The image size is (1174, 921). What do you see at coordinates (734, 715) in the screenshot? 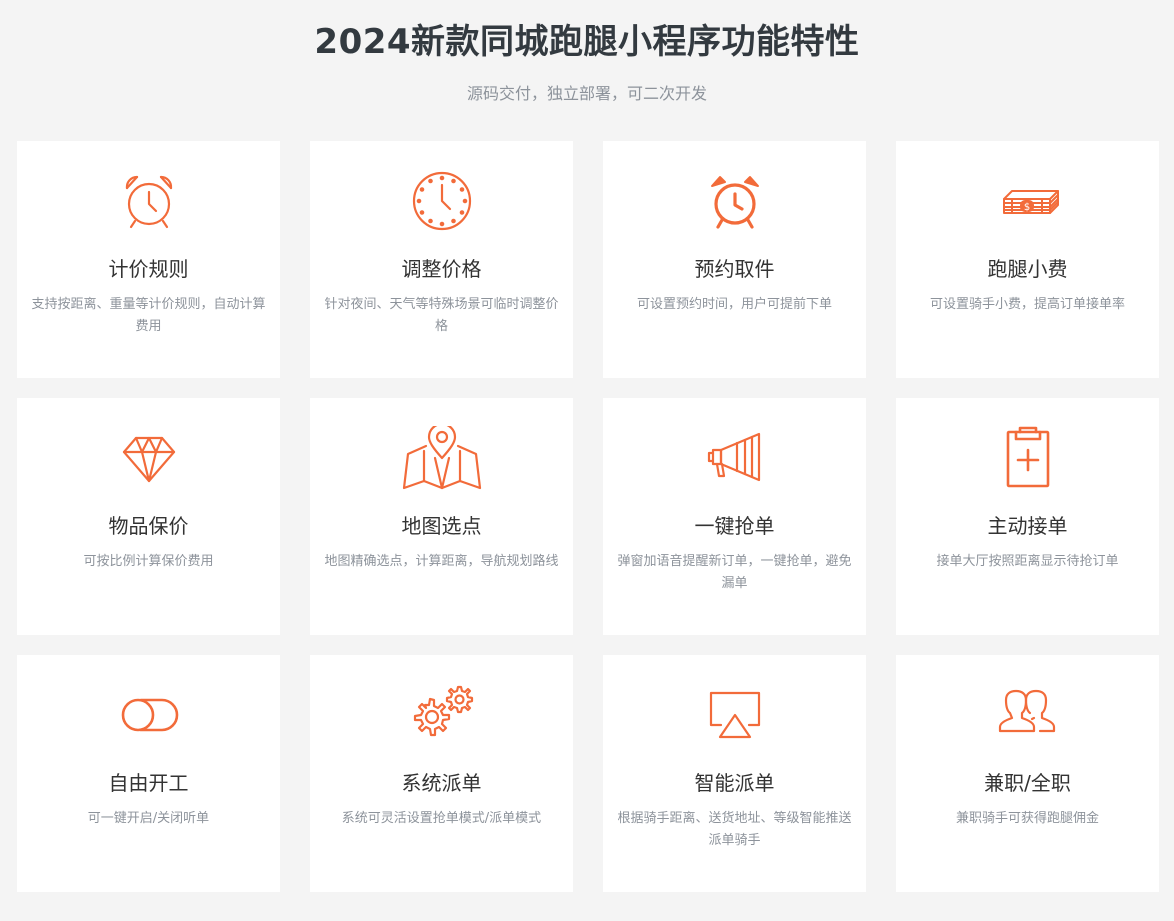
I see `airplay-icon` at bounding box center [734, 715].